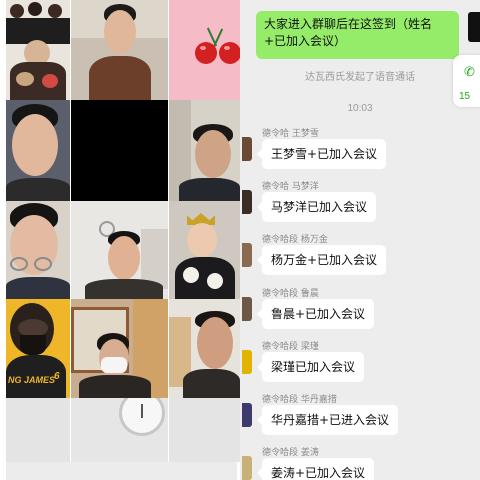 This screenshot has height=480, width=480. I want to click on tile-group-illustration, so click(38, 50).